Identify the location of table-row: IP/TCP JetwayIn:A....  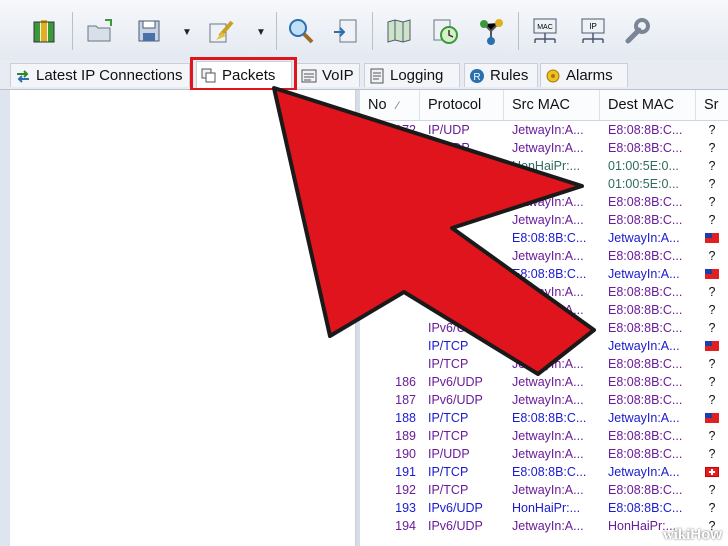
(544, 346).